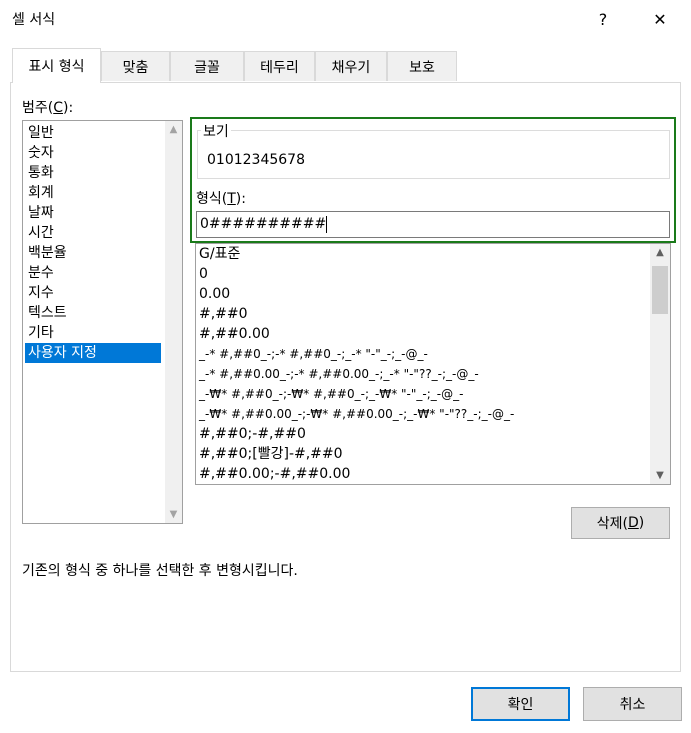  I want to click on type-list-item: _-* #,##0_-;-* #,##0_-;_-* "-"_-;_-@_-, so click(313, 354).